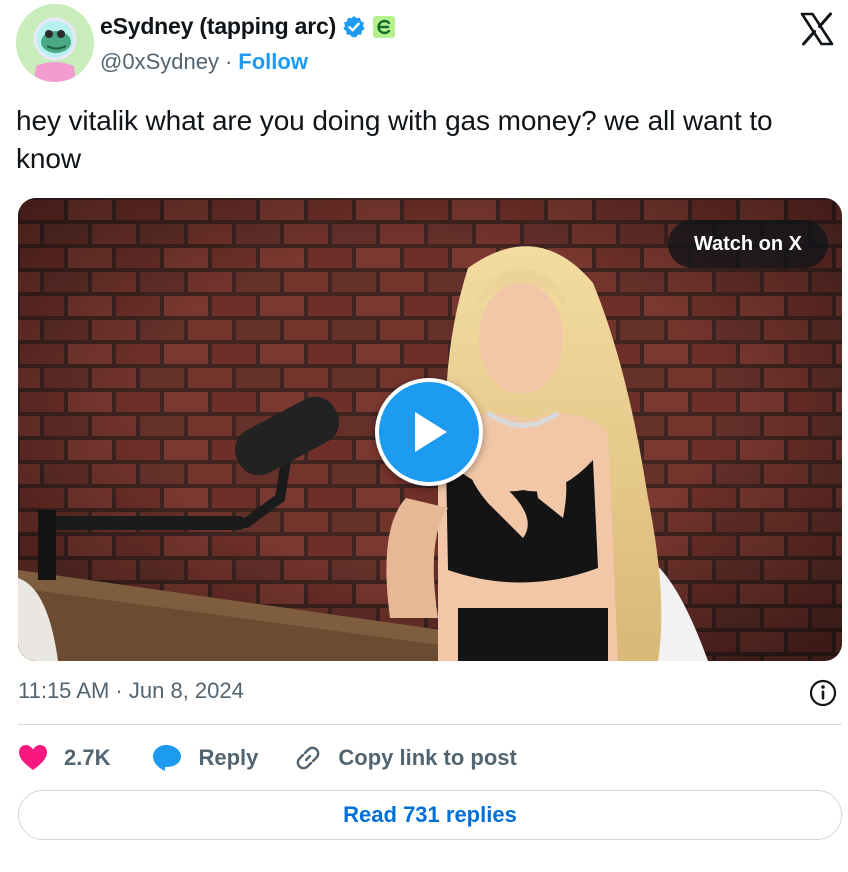 The height and width of the screenshot is (872, 848). What do you see at coordinates (427, 757) in the screenshot?
I see `copy-link-label: Copy link to post` at bounding box center [427, 757].